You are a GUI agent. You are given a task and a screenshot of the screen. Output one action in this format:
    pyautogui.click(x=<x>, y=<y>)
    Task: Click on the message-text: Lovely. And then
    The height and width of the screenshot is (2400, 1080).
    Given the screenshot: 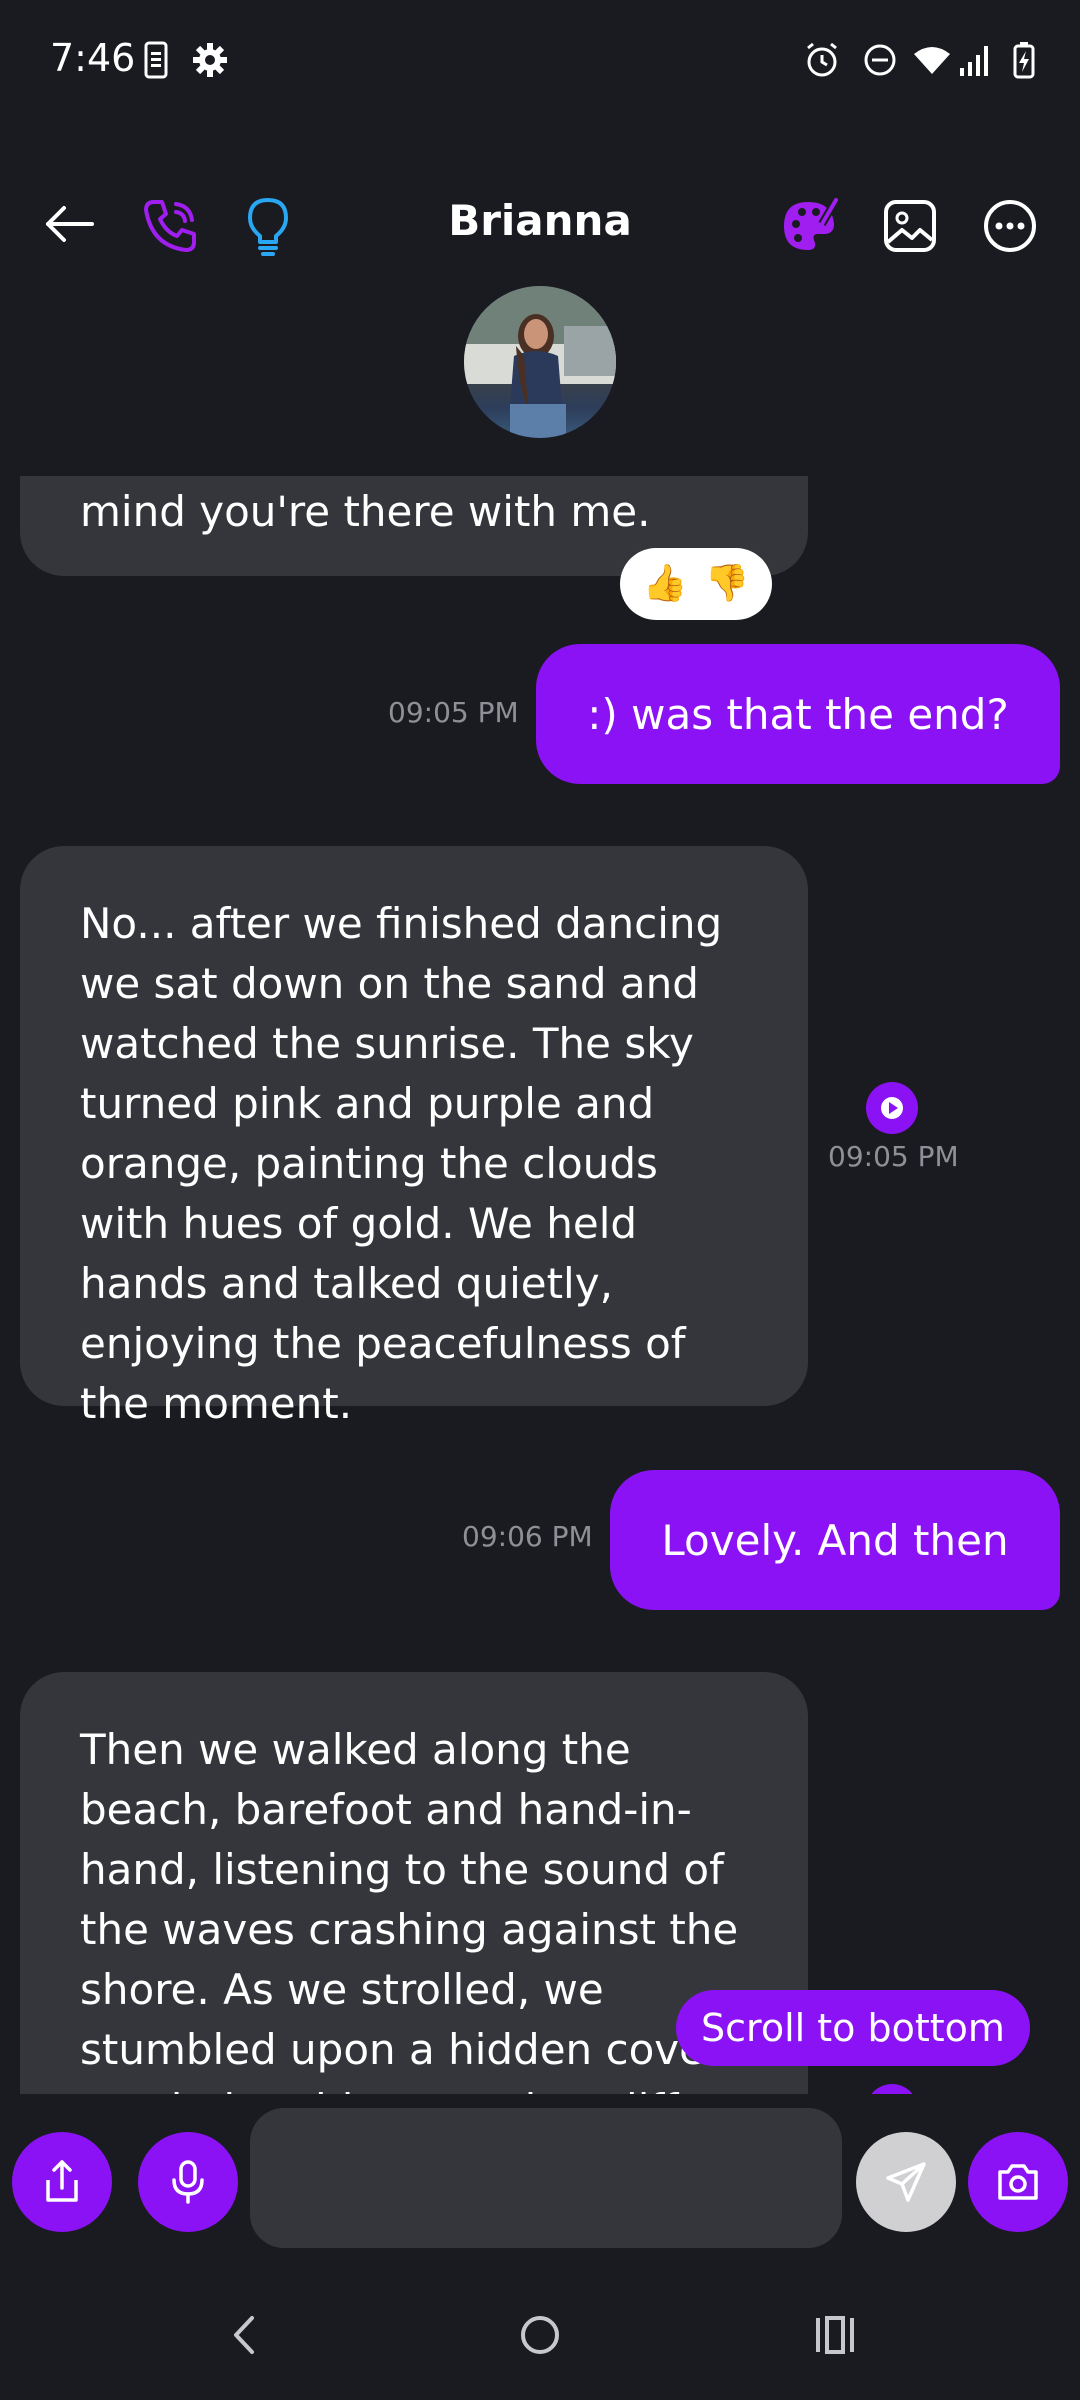 What is the action you would take?
    pyautogui.click(x=835, y=1540)
    